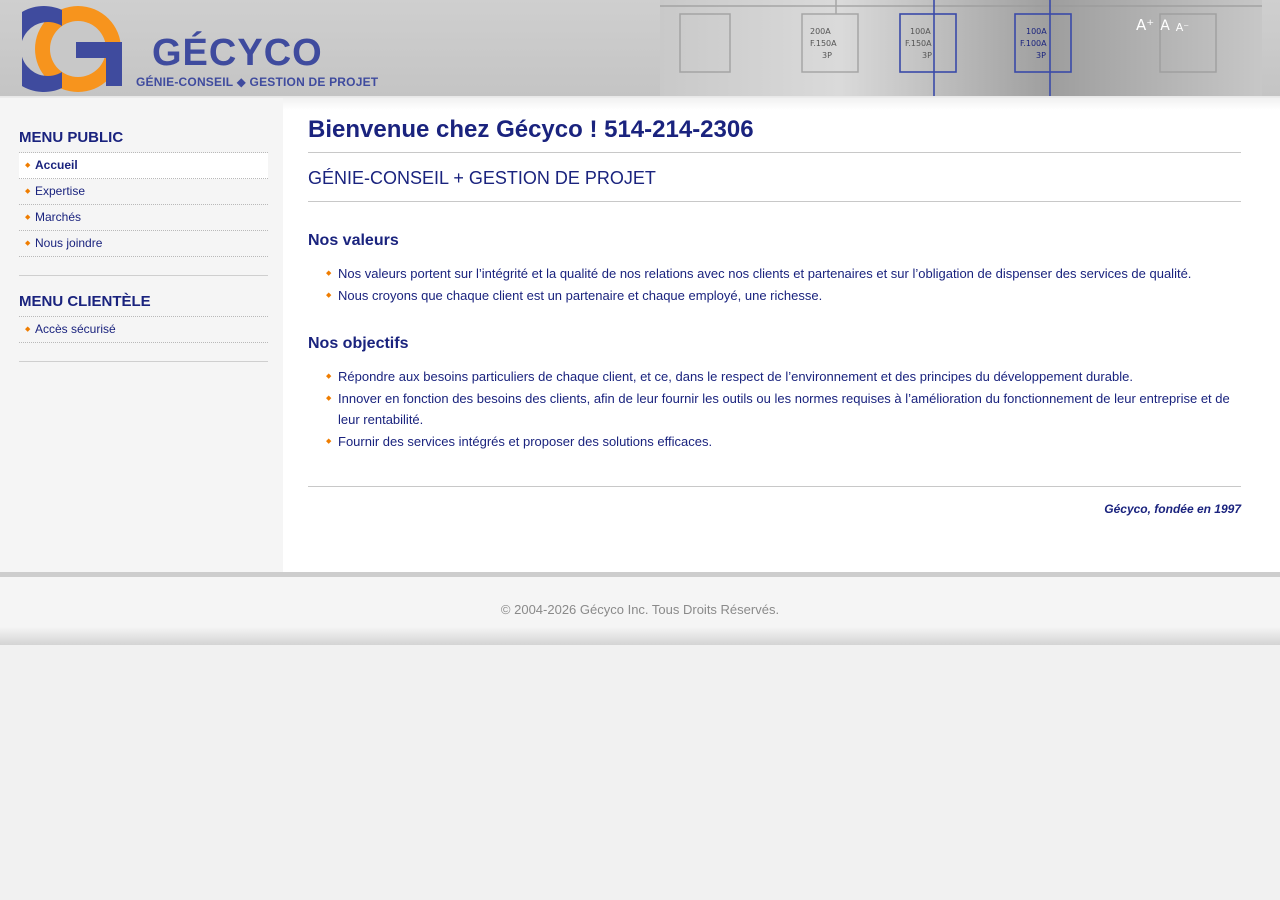 The width and height of the screenshot is (1280, 900). What do you see at coordinates (927, 55) in the screenshot?
I see `banner-label-2-line3: 3P` at bounding box center [927, 55].